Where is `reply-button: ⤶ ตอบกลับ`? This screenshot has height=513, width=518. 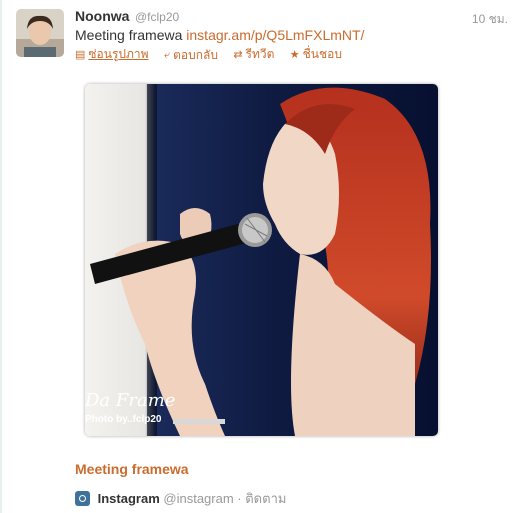 reply-button: ⤶ ตอบกลับ is located at coordinates (191, 55).